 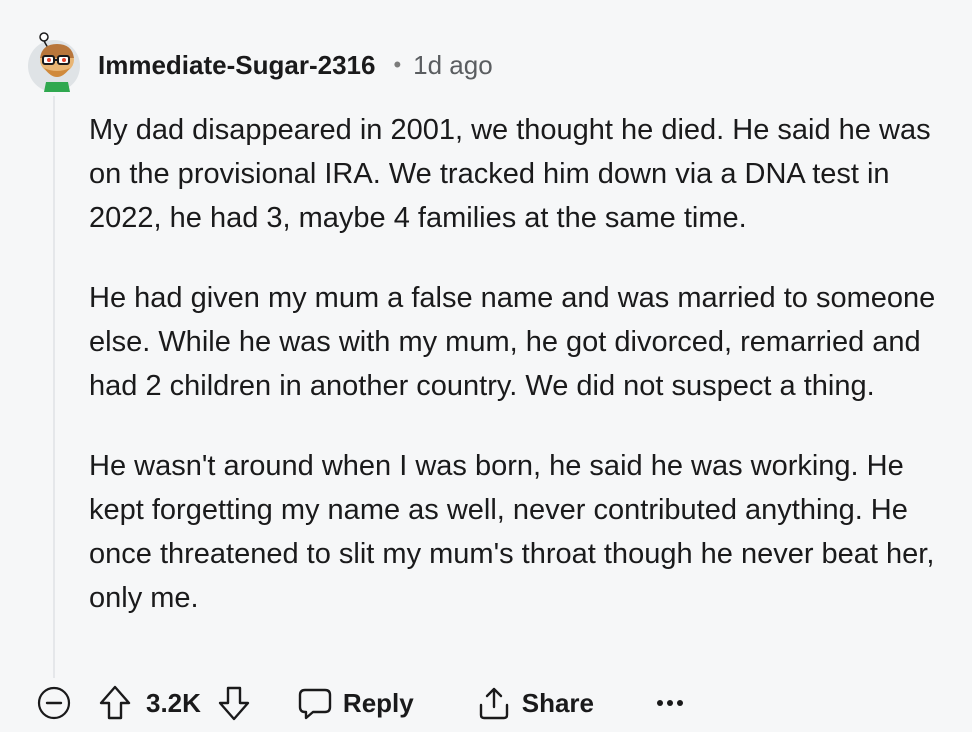 I want to click on comment-header: Immediate-Sugar-2316 • 1d ago, so click(x=295, y=65).